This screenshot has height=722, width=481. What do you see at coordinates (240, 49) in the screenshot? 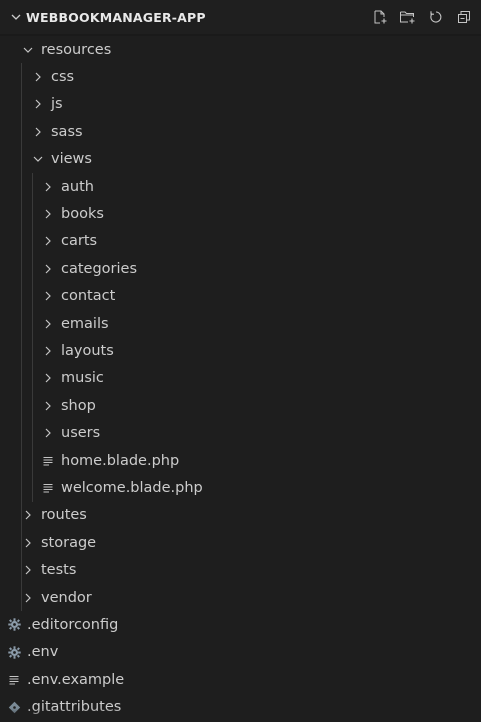
I see `folder-resources: resources` at bounding box center [240, 49].